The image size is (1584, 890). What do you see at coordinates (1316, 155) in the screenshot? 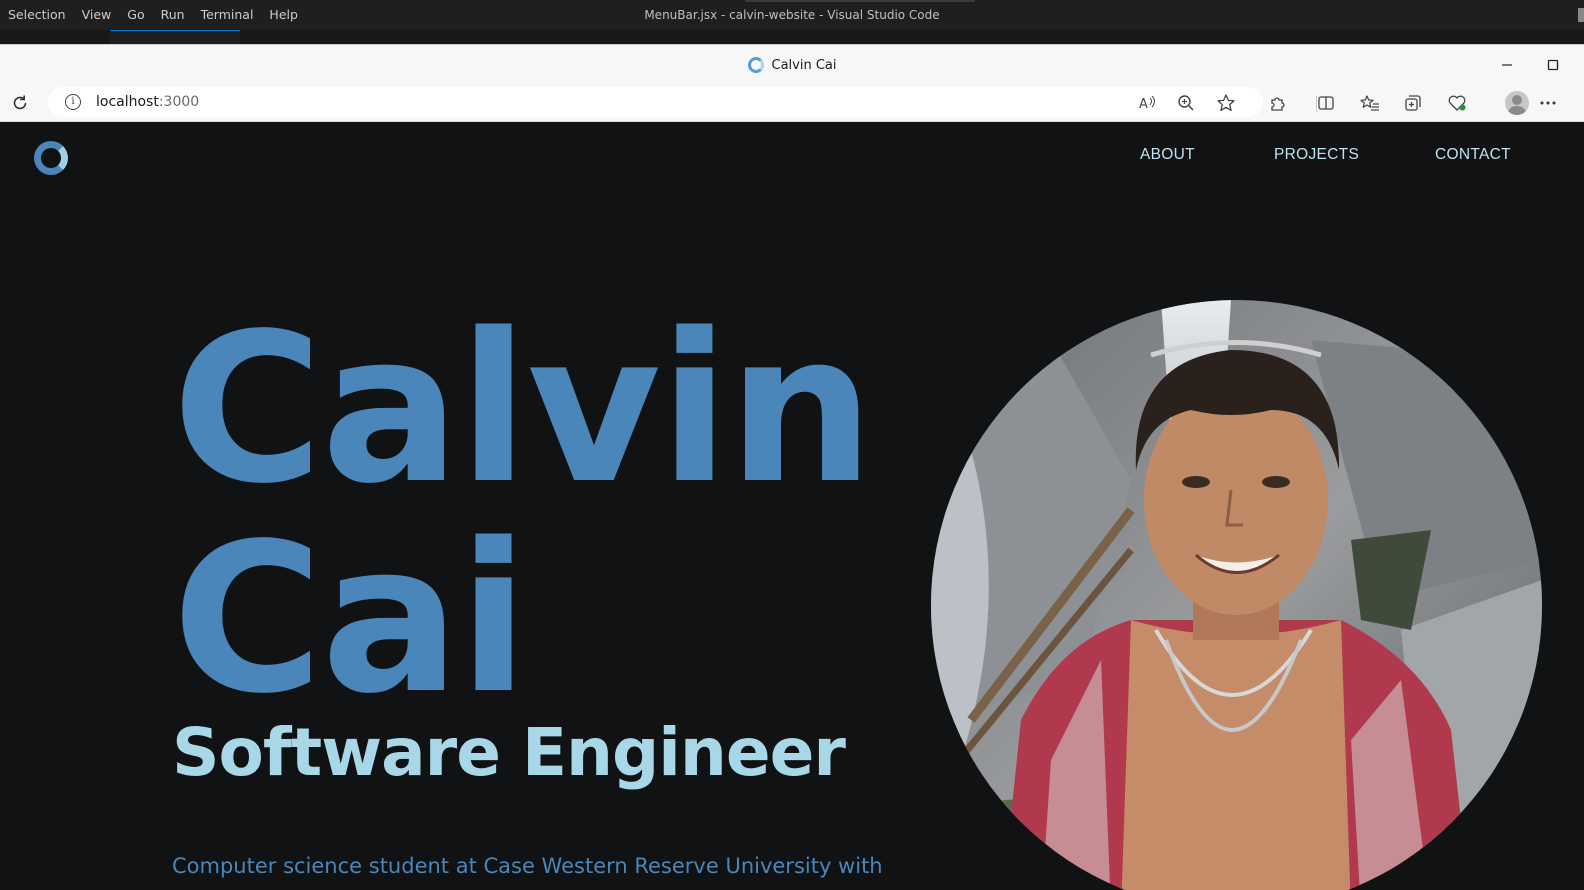
I see `nav-projects: PROJECTS` at bounding box center [1316, 155].